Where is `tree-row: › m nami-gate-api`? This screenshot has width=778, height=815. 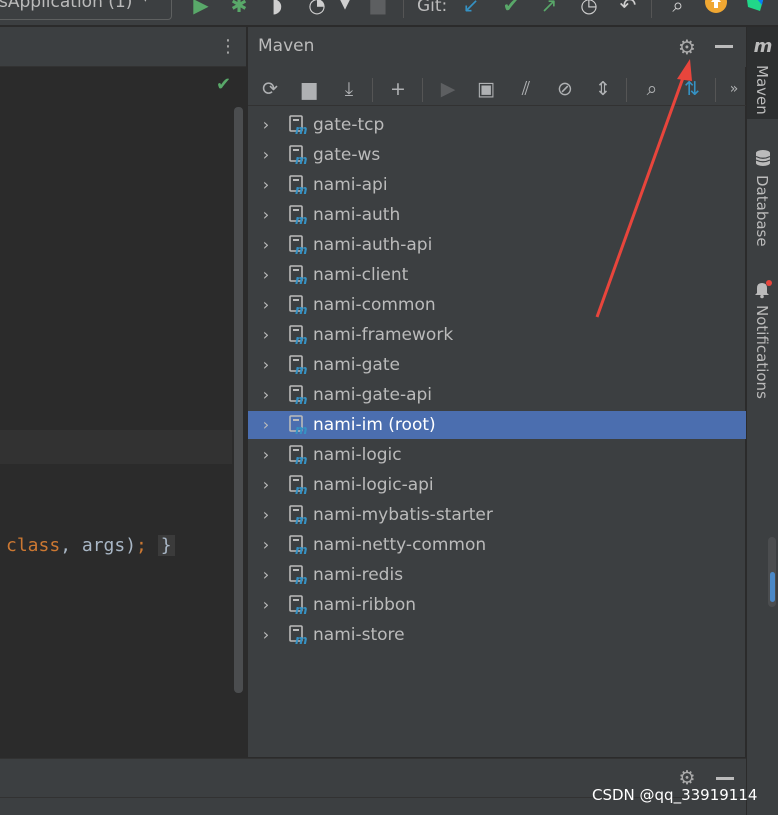
tree-row: › m nami-gate-api is located at coordinates (497, 395).